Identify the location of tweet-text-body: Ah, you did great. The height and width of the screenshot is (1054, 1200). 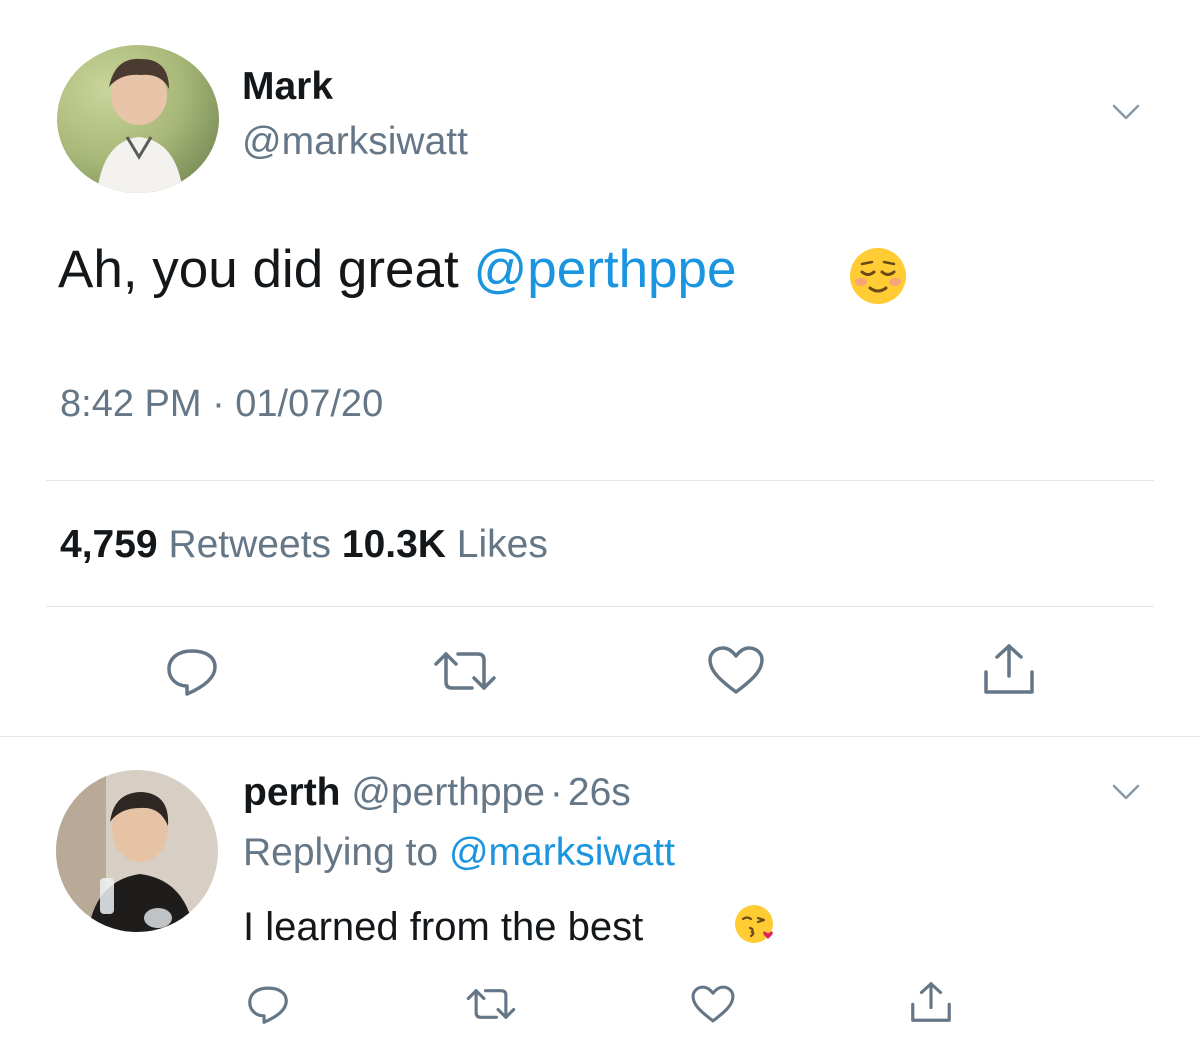
(266, 269).